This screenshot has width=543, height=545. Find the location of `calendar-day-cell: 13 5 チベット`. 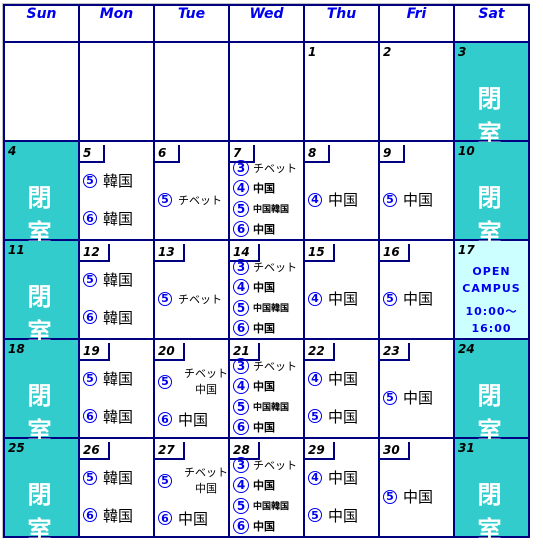

calendar-day-cell: 13 5 チベット is located at coordinates (191, 289).